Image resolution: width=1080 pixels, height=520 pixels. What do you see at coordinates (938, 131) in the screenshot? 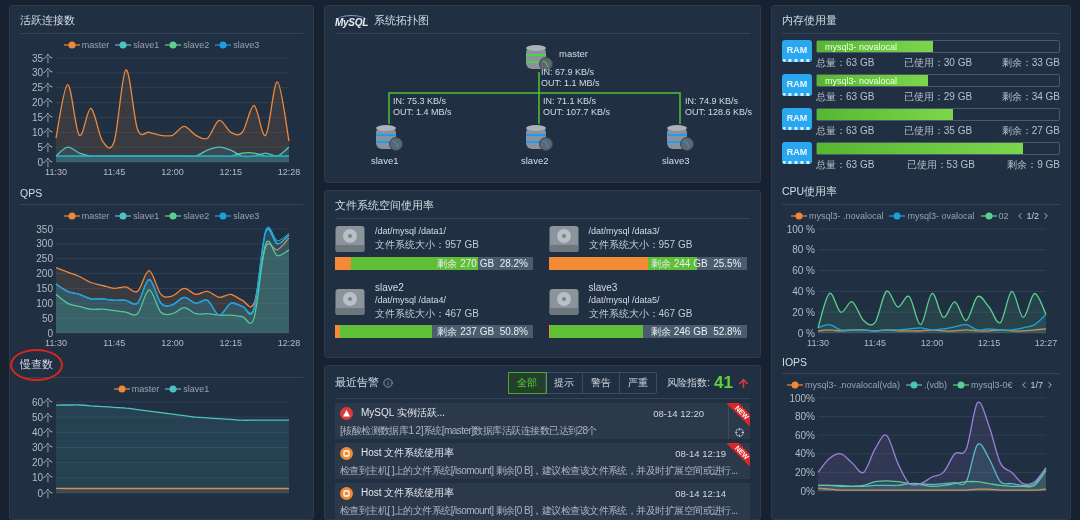
I see `memory-used: 已使用：35 GB` at bounding box center [938, 131].